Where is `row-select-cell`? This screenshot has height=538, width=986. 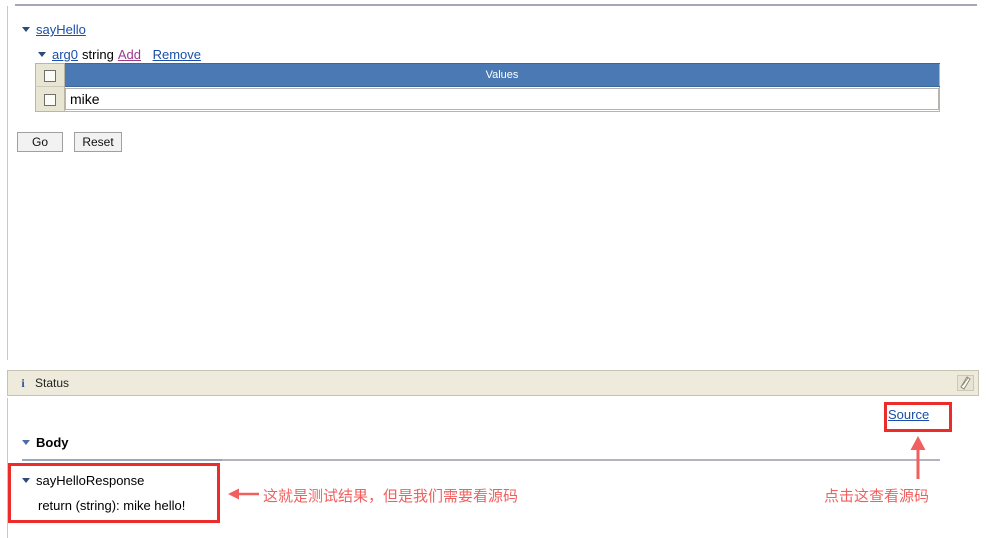
row-select-cell is located at coordinates (50, 99).